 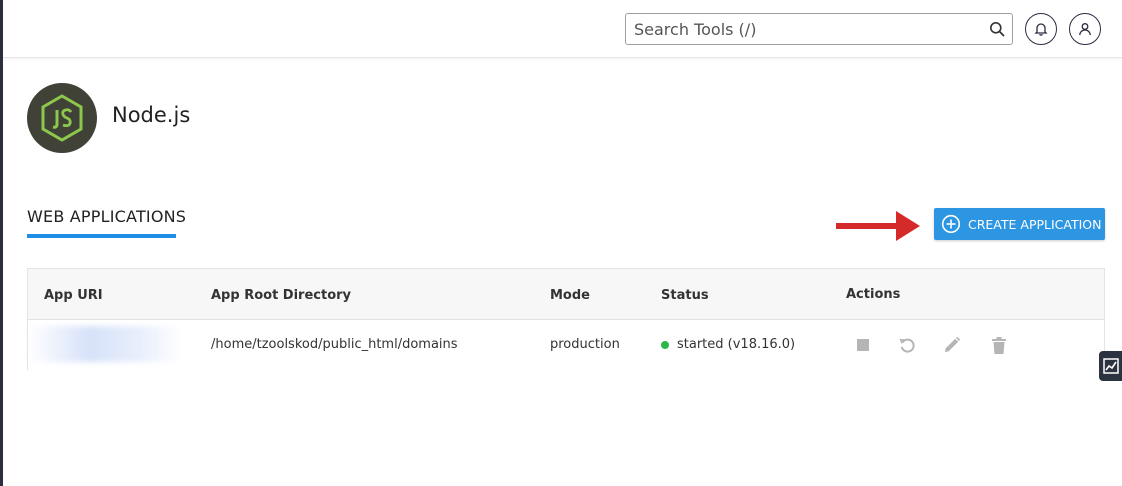 I want to click on status-cell: started (v18.16.0), so click(x=728, y=344).